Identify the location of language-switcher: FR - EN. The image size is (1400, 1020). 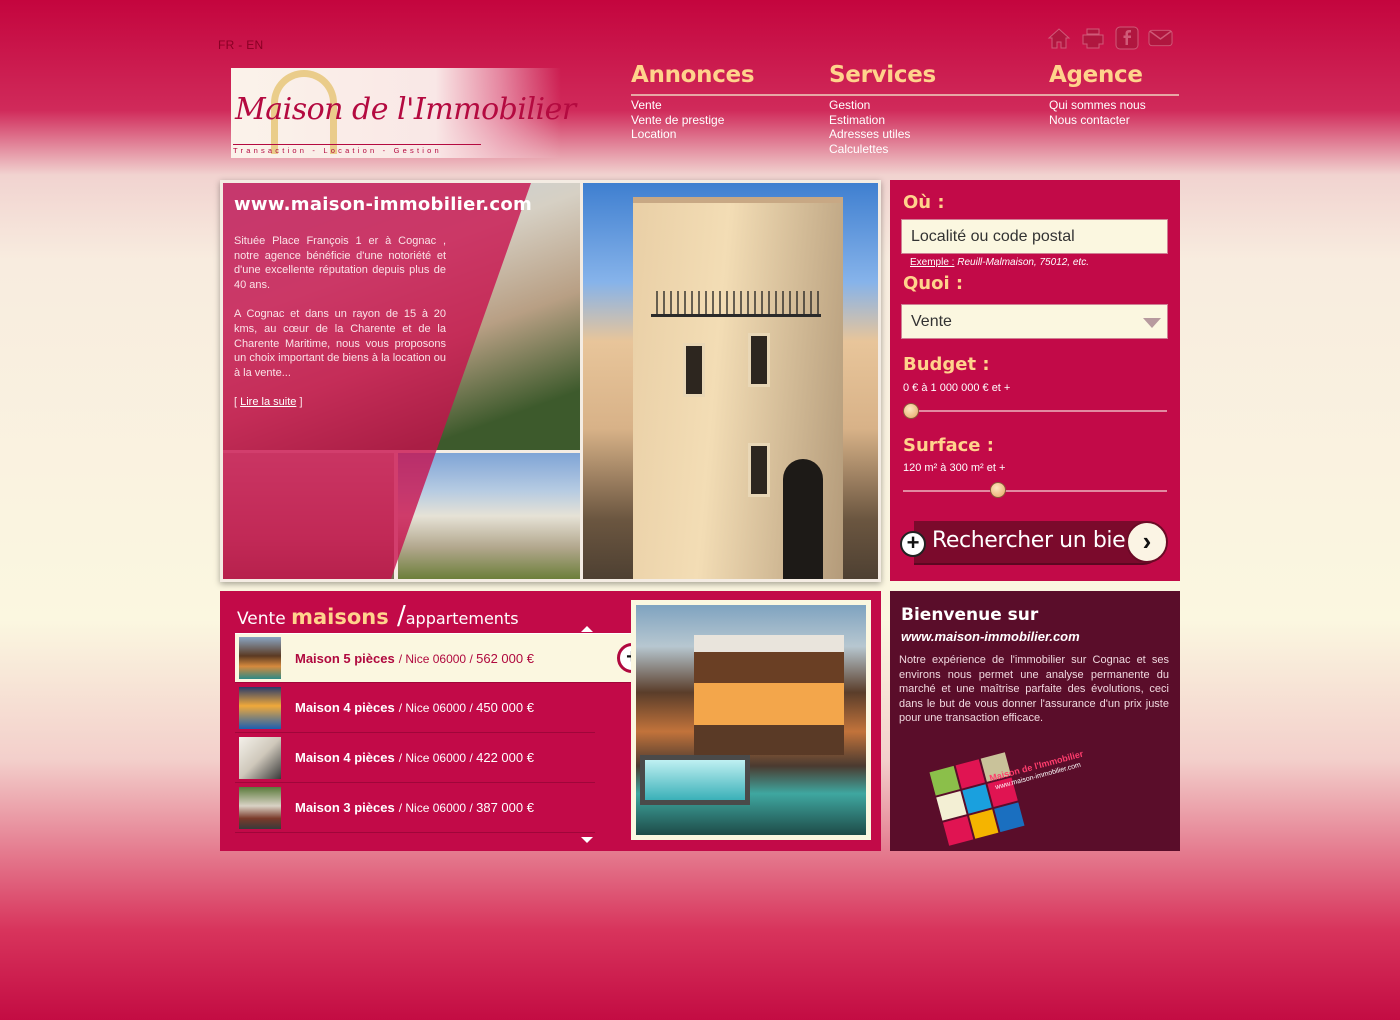
(240, 45).